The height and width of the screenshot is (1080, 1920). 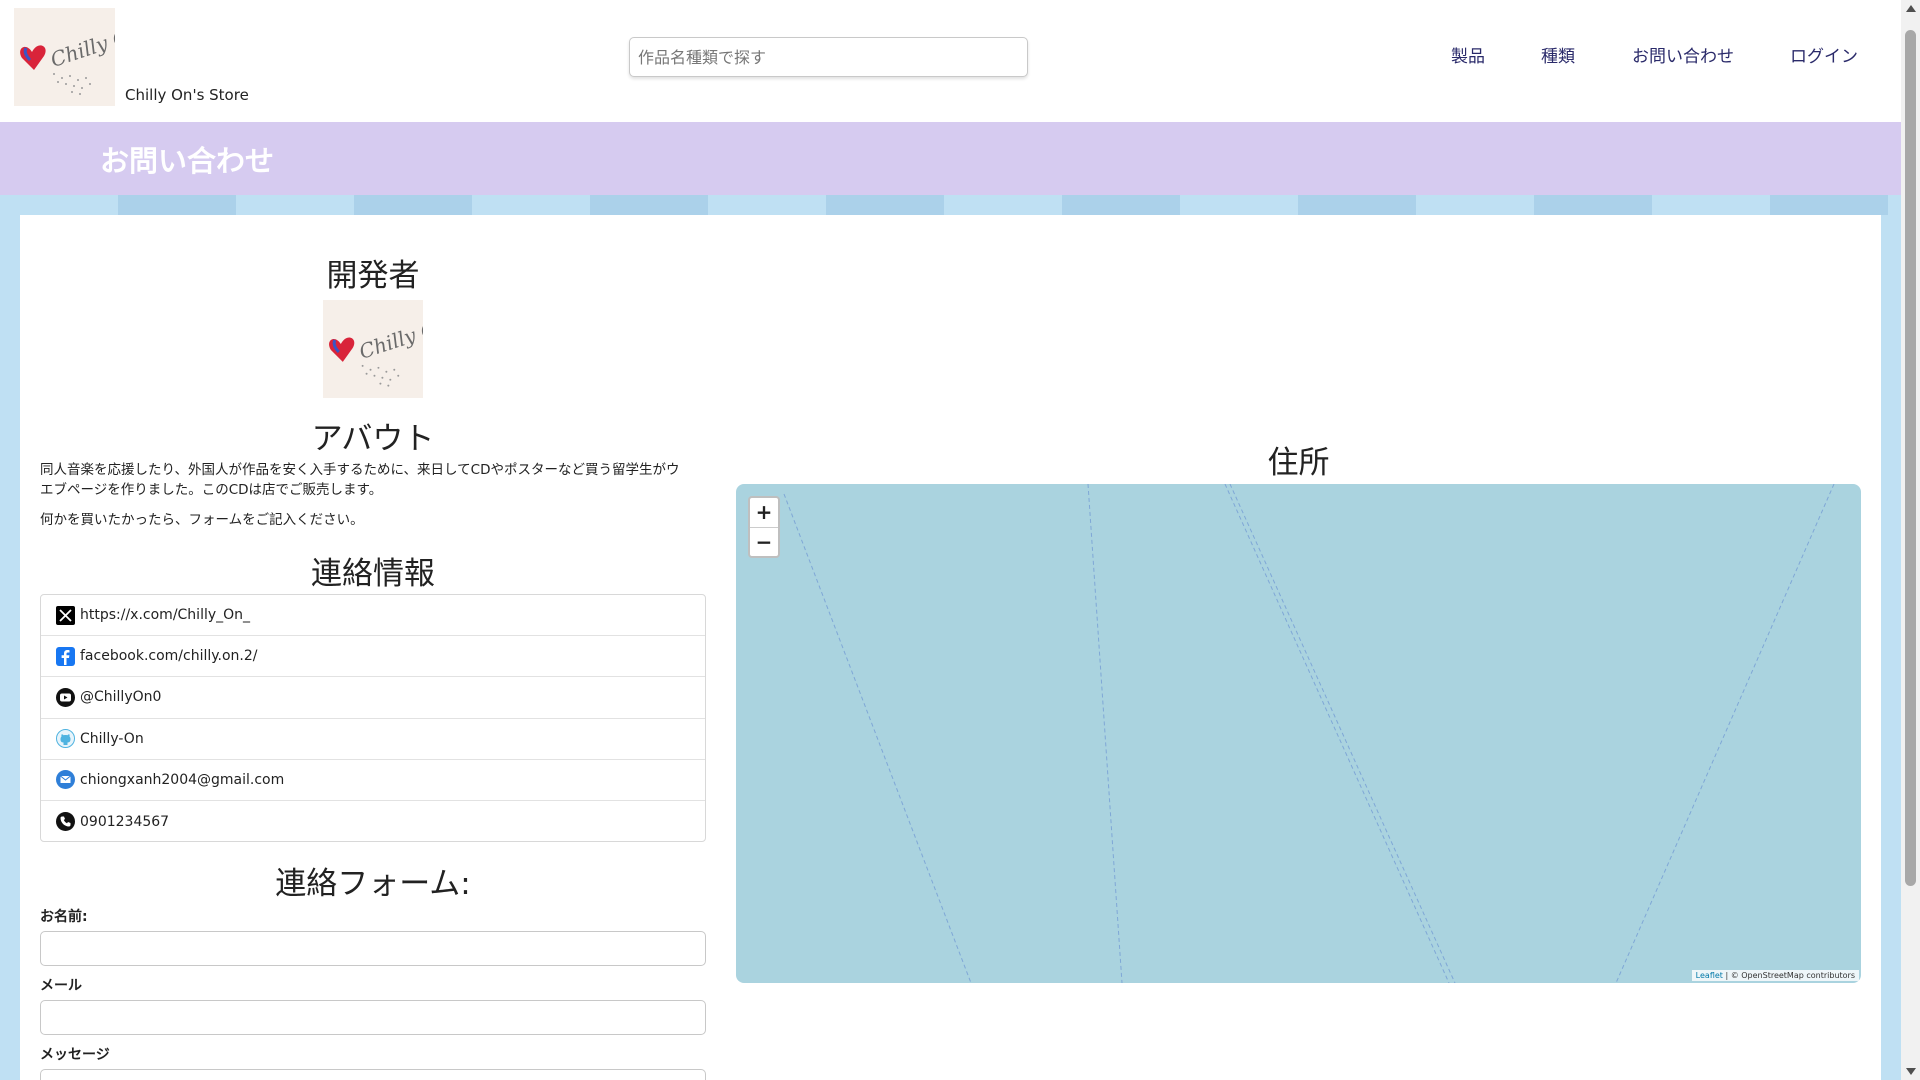 I want to click on message-field, so click(x=373, y=1074).